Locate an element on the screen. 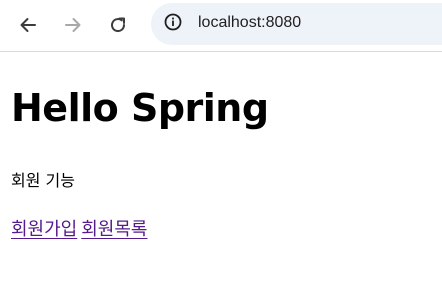  arrow-left-icon is located at coordinates (28, 25).